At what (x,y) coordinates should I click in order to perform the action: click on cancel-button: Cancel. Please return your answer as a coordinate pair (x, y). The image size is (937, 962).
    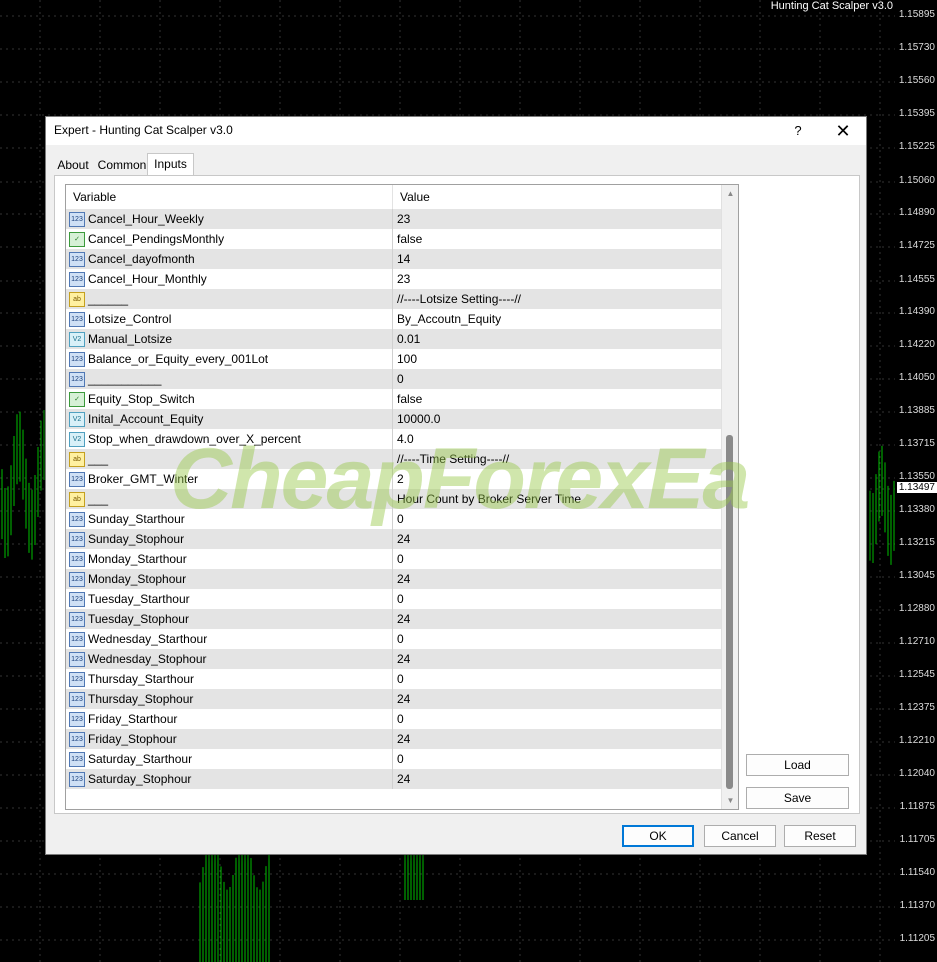
    Looking at the image, I should click on (740, 836).